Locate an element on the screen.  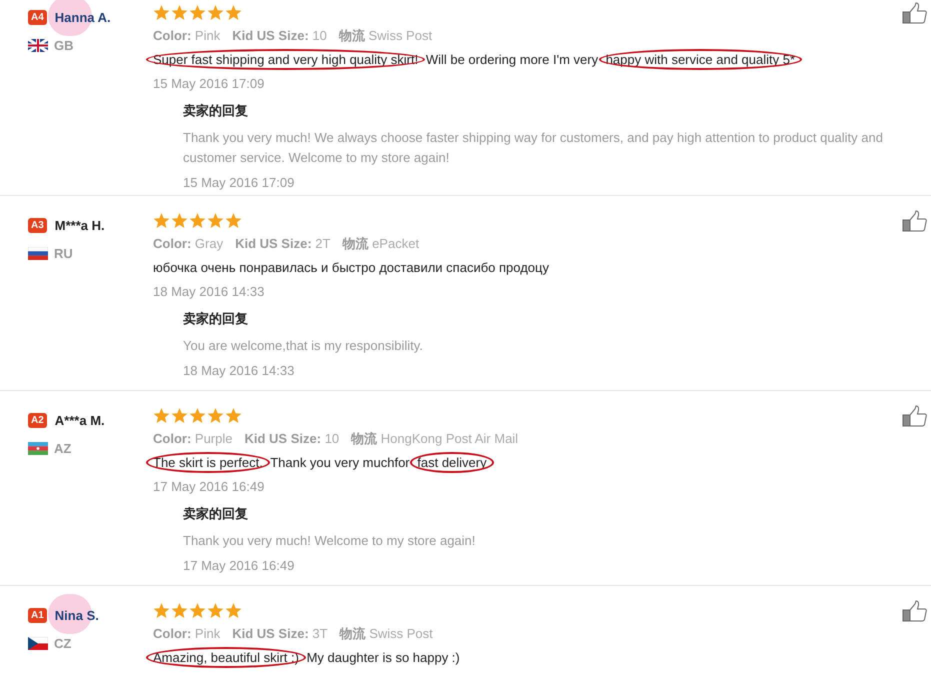
level-badge: A4 is located at coordinates (37, 18).